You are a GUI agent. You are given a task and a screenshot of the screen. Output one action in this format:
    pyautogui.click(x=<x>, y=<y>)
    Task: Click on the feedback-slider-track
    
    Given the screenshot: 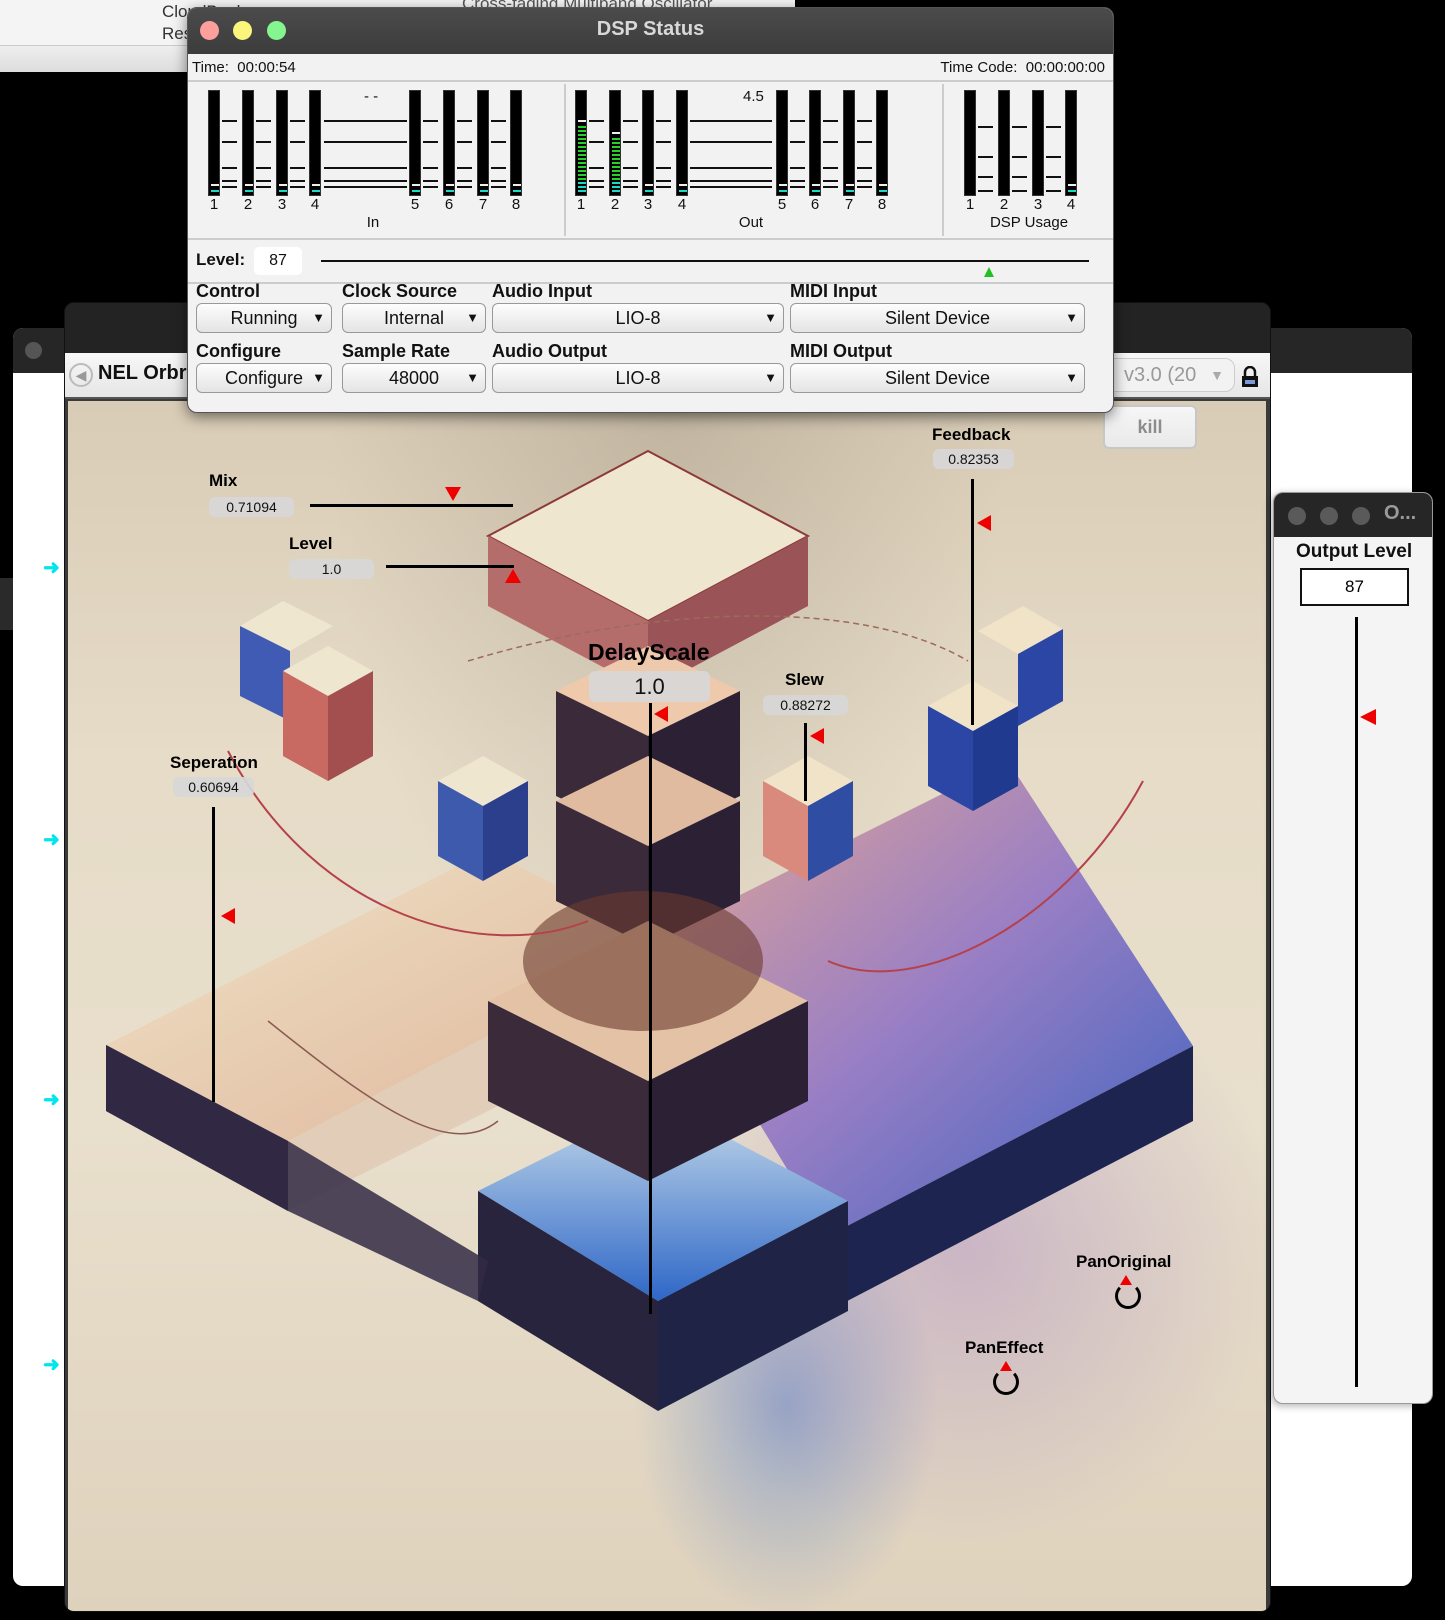 What is the action you would take?
    pyautogui.click(x=972, y=602)
    